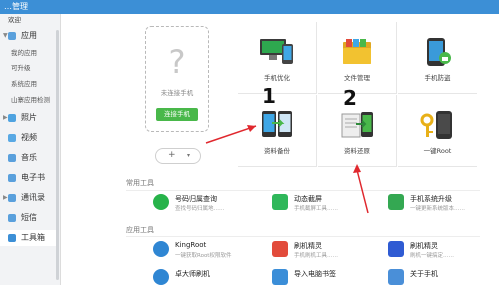 The image size is (499, 288). What do you see at coordinates (287, 169) in the screenshot?
I see `annotation-overlay` at bounding box center [287, 169].